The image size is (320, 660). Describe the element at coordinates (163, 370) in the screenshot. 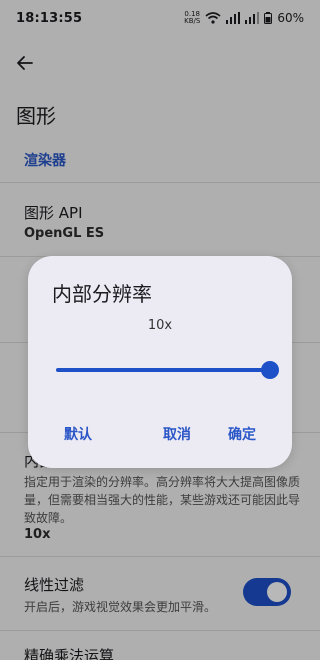

I see `slider-track` at that location.